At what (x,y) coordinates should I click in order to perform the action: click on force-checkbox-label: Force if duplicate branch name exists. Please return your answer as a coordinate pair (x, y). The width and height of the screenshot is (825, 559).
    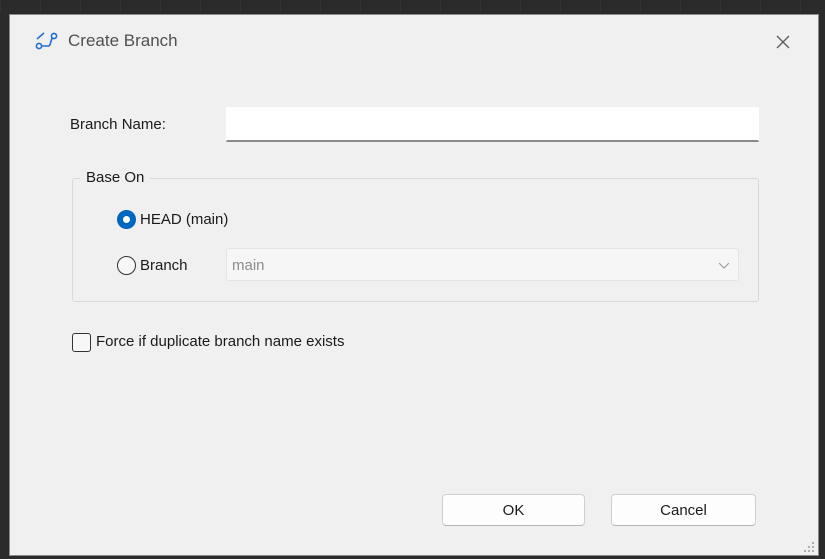
    Looking at the image, I should click on (220, 341).